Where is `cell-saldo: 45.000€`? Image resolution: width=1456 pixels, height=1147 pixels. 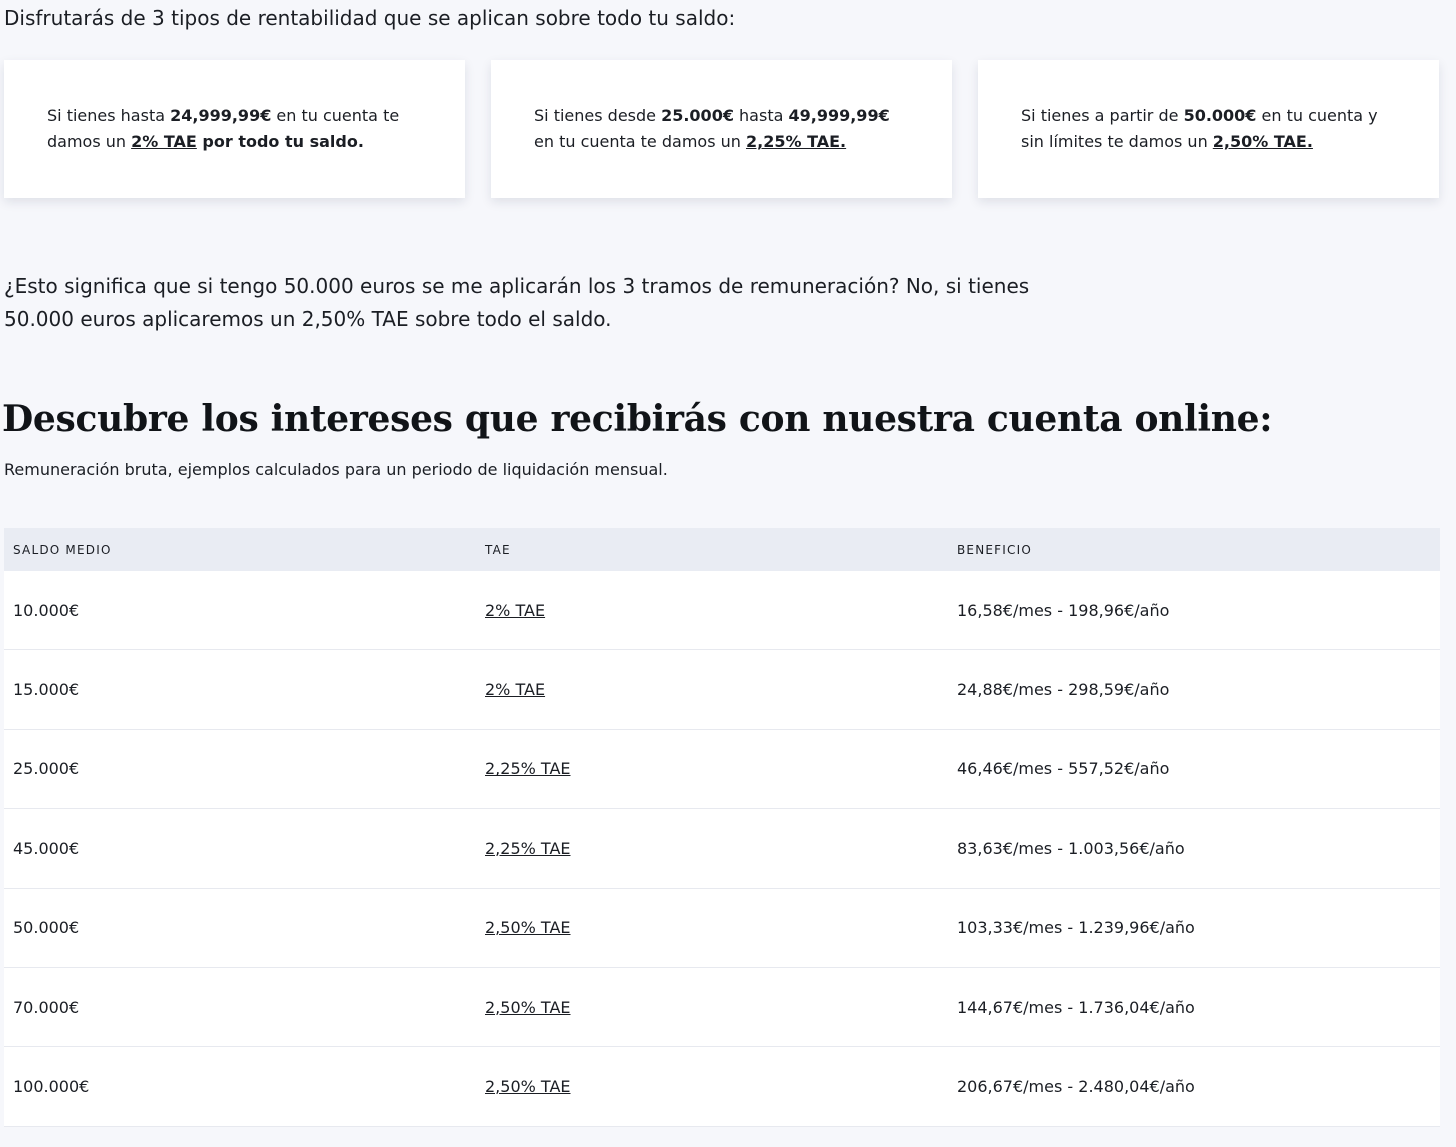 cell-saldo: 45.000€ is located at coordinates (46, 848).